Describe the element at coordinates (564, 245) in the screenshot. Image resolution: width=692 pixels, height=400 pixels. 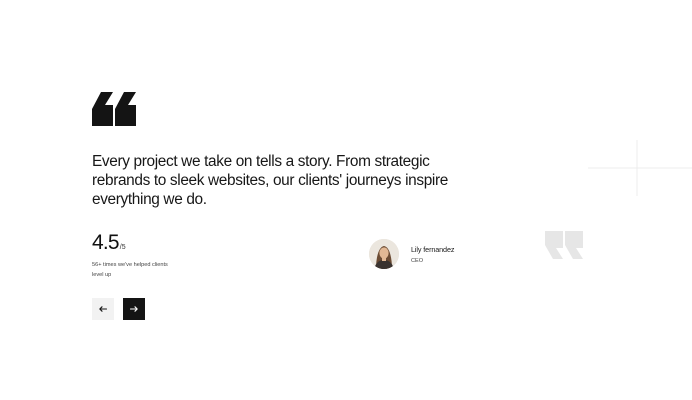
I see `quote-close-icon` at that location.